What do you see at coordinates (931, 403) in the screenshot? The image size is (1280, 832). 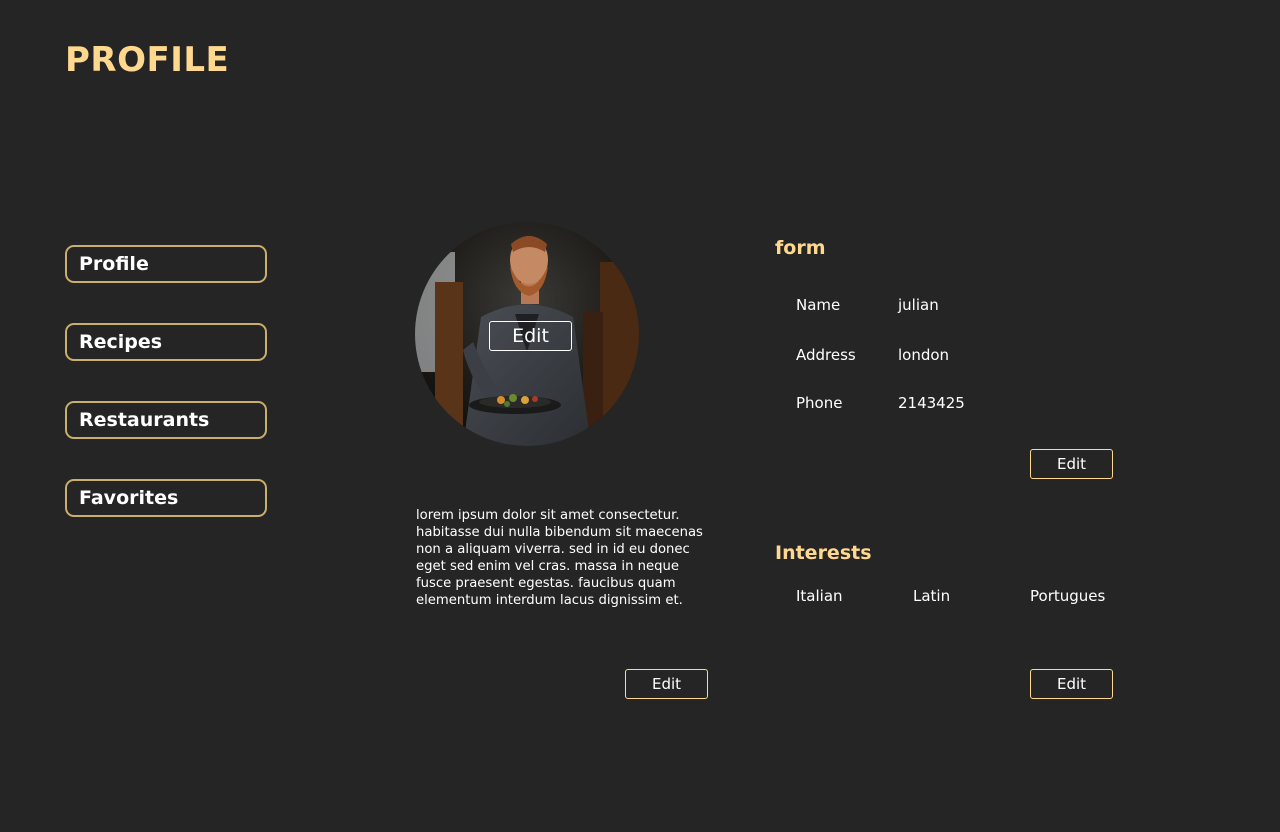 I see `phone-value: 2143425` at bounding box center [931, 403].